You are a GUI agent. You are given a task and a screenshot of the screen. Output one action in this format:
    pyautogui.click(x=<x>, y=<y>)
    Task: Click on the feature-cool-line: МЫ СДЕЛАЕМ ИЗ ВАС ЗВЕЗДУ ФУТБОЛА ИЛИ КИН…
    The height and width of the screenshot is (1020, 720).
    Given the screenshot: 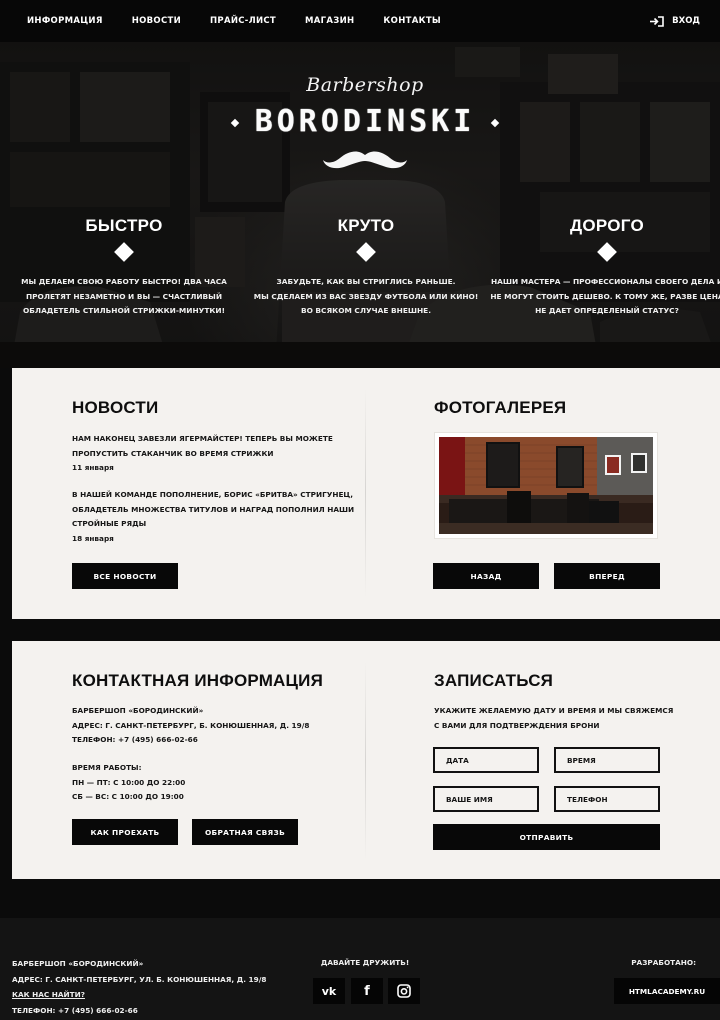 What is the action you would take?
    pyautogui.click(x=366, y=296)
    